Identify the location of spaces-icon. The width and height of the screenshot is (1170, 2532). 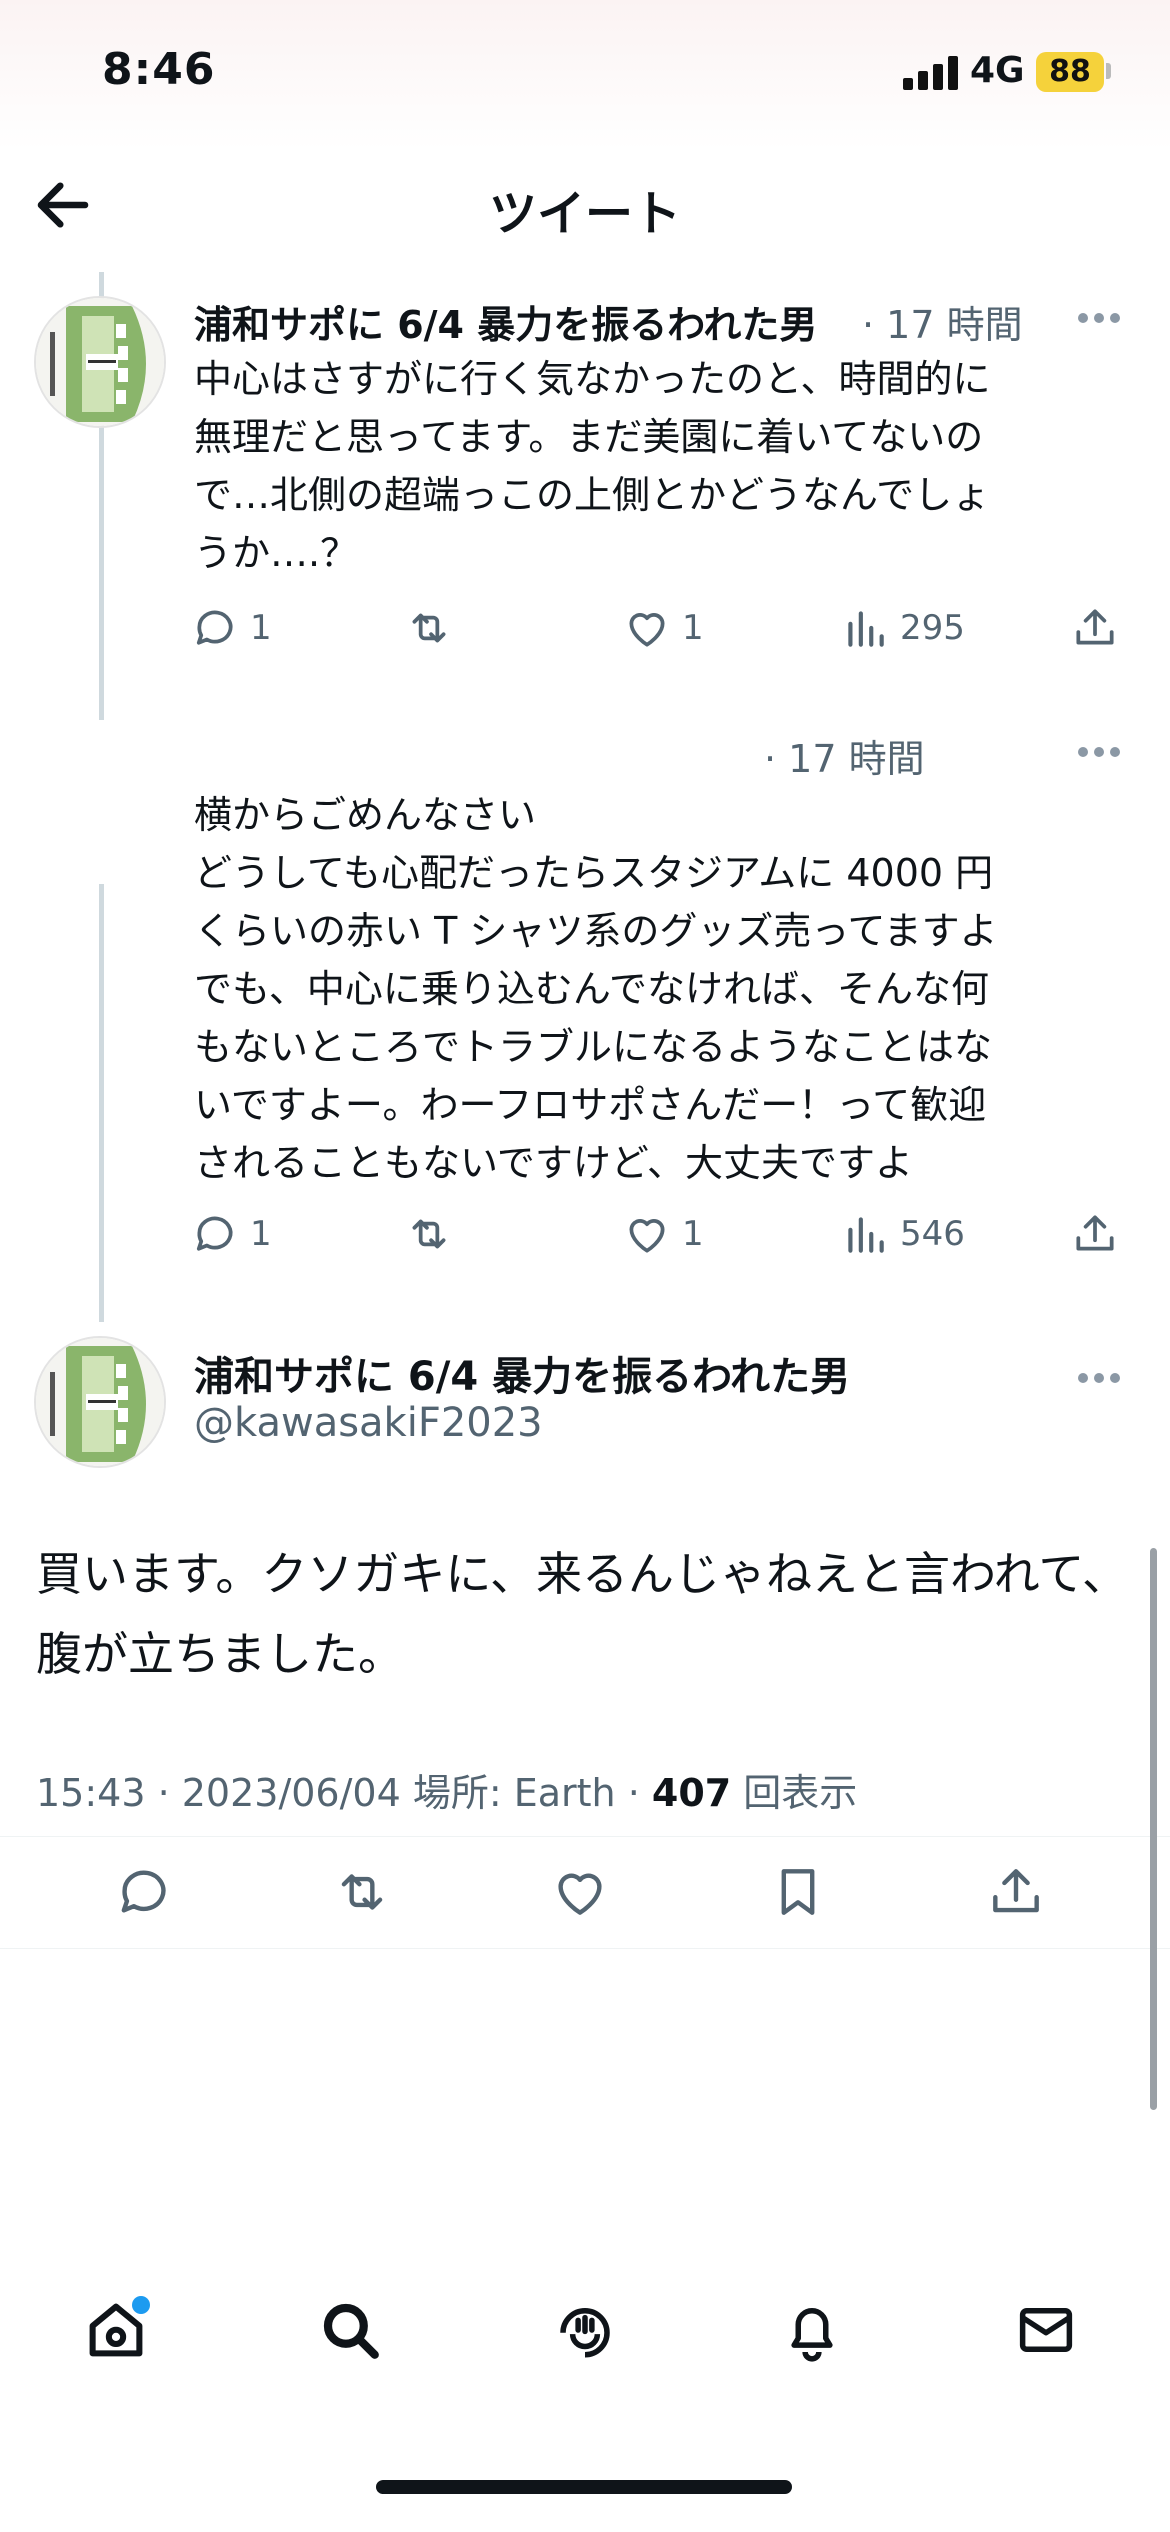
(585, 2333).